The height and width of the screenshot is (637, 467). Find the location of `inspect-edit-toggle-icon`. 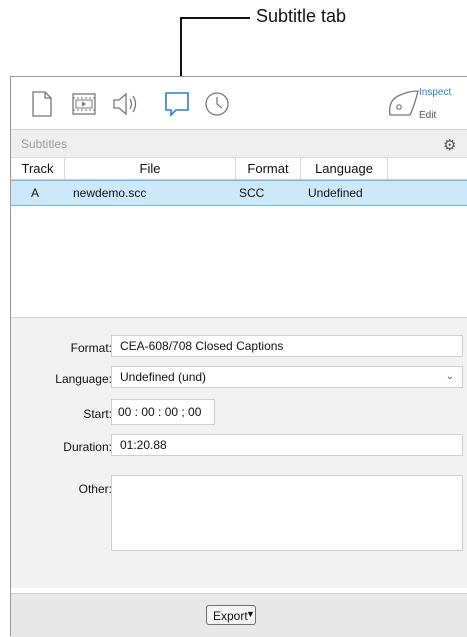

inspect-edit-toggle-icon is located at coordinates (403, 105).